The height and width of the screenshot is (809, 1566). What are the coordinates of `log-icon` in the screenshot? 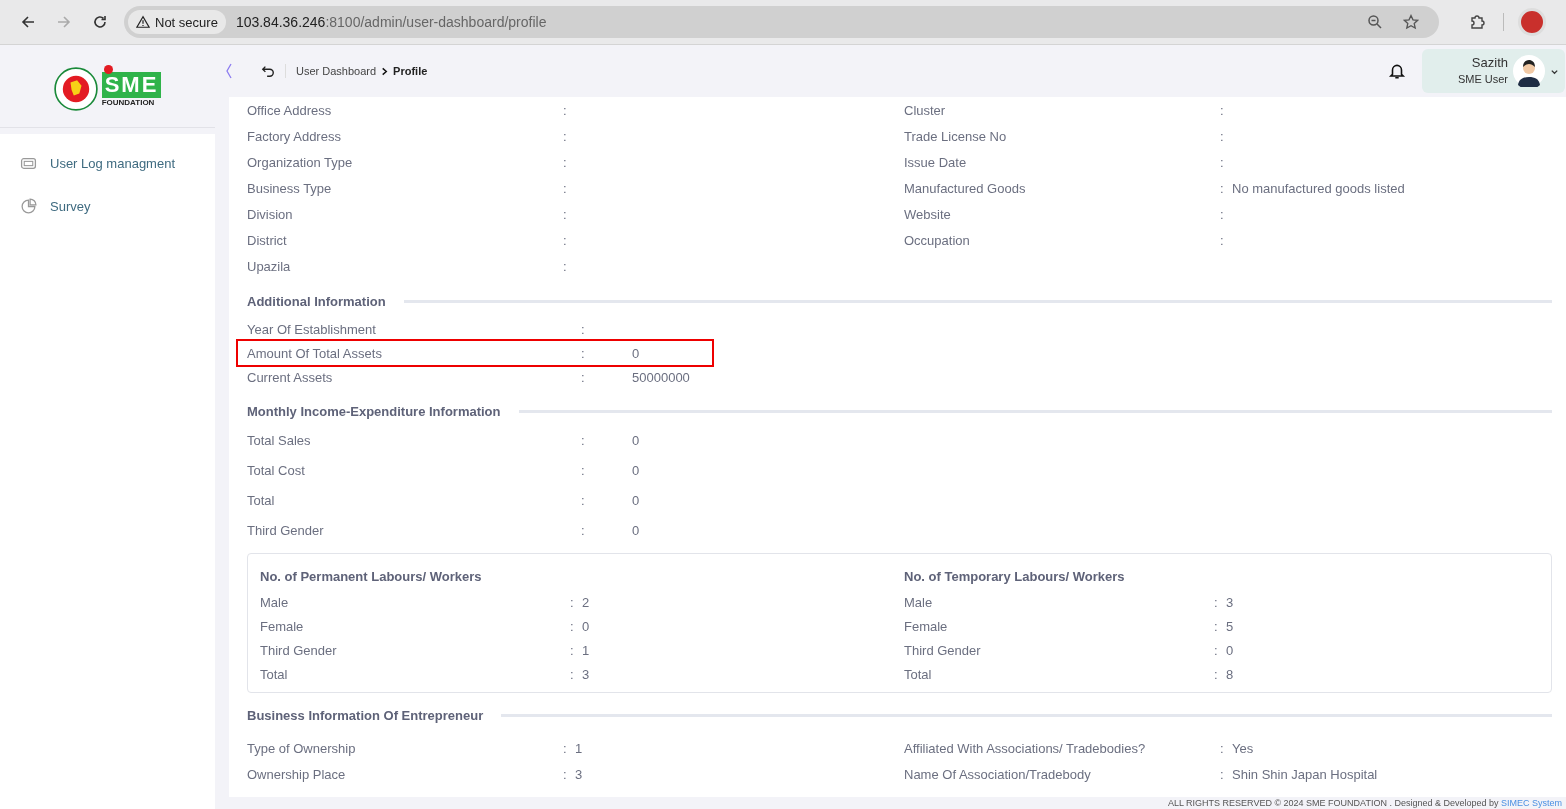 It's located at (28, 163).